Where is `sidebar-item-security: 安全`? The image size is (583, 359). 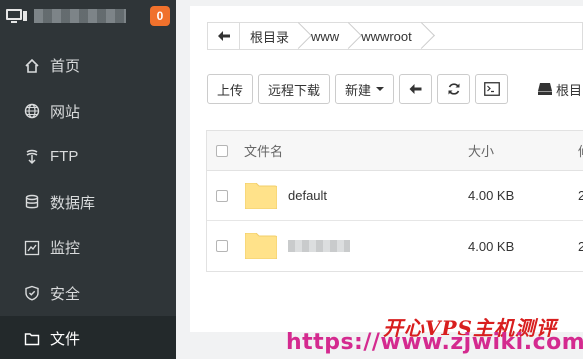 sidebar-item-security: 安全 is located at coordinates (88, 294).